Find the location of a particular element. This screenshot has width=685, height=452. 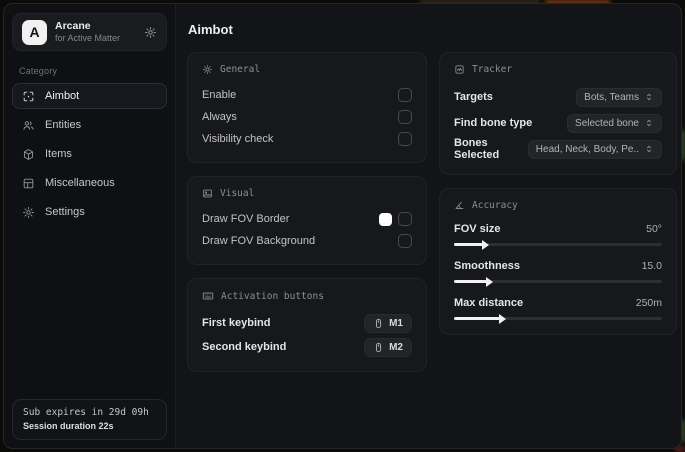

sidebar-item-settings: Settings is located at coordinates (89, 212).